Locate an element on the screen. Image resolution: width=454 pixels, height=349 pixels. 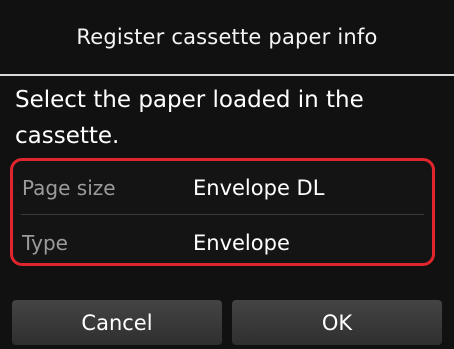
screen-title: Register cassette paper info is located at coordinates (227, 37).